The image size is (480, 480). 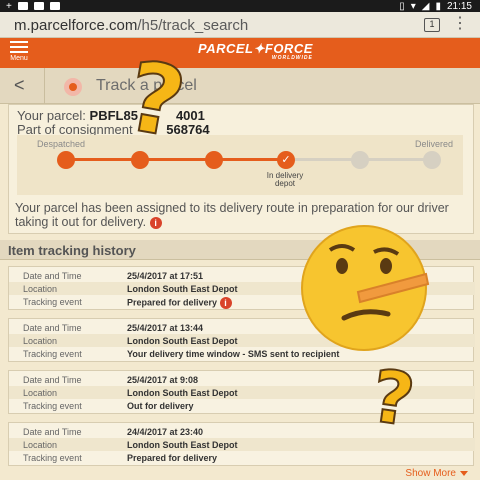 What do you see at coordinates (19, 85) in the screenshot?
I see `back-button: <` at bounding box center [19, 85].